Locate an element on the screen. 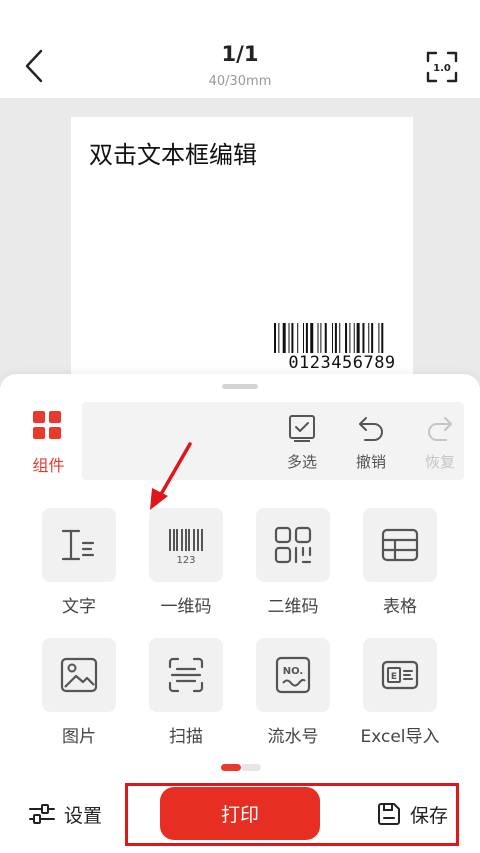  undo-button: 撤销 is located at coordinates (371, 444).